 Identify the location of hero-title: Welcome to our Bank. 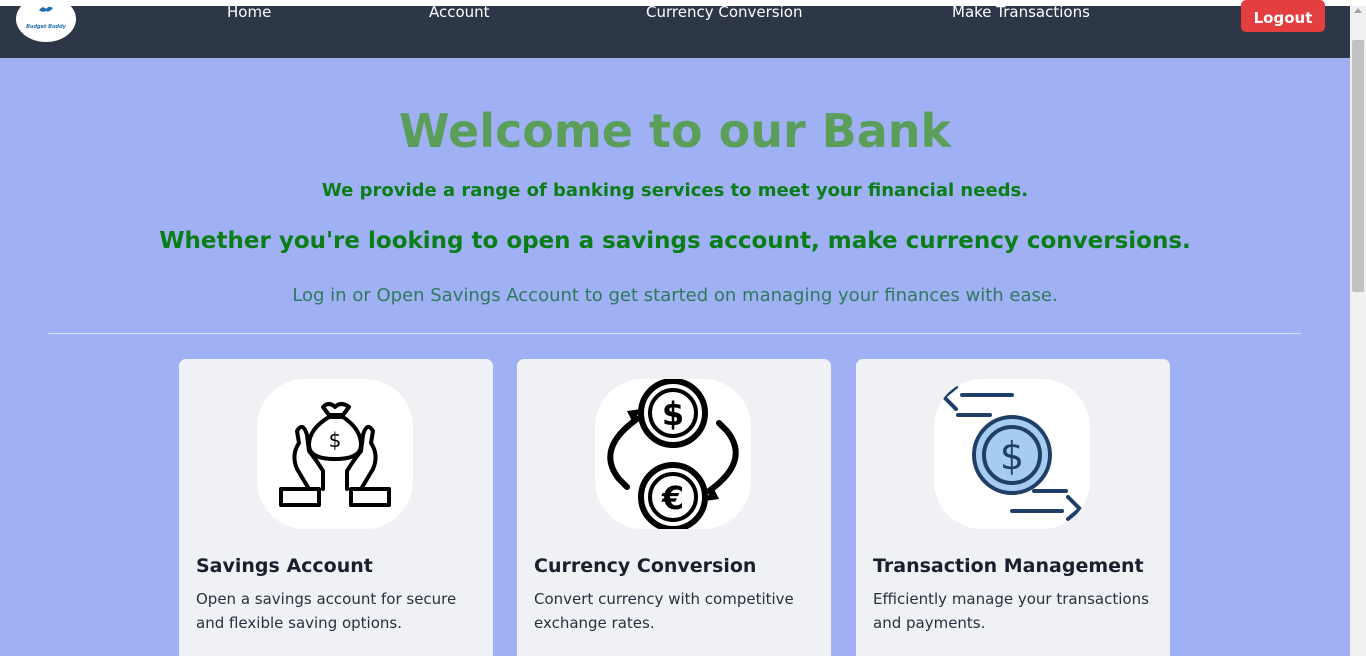
(675, 131).